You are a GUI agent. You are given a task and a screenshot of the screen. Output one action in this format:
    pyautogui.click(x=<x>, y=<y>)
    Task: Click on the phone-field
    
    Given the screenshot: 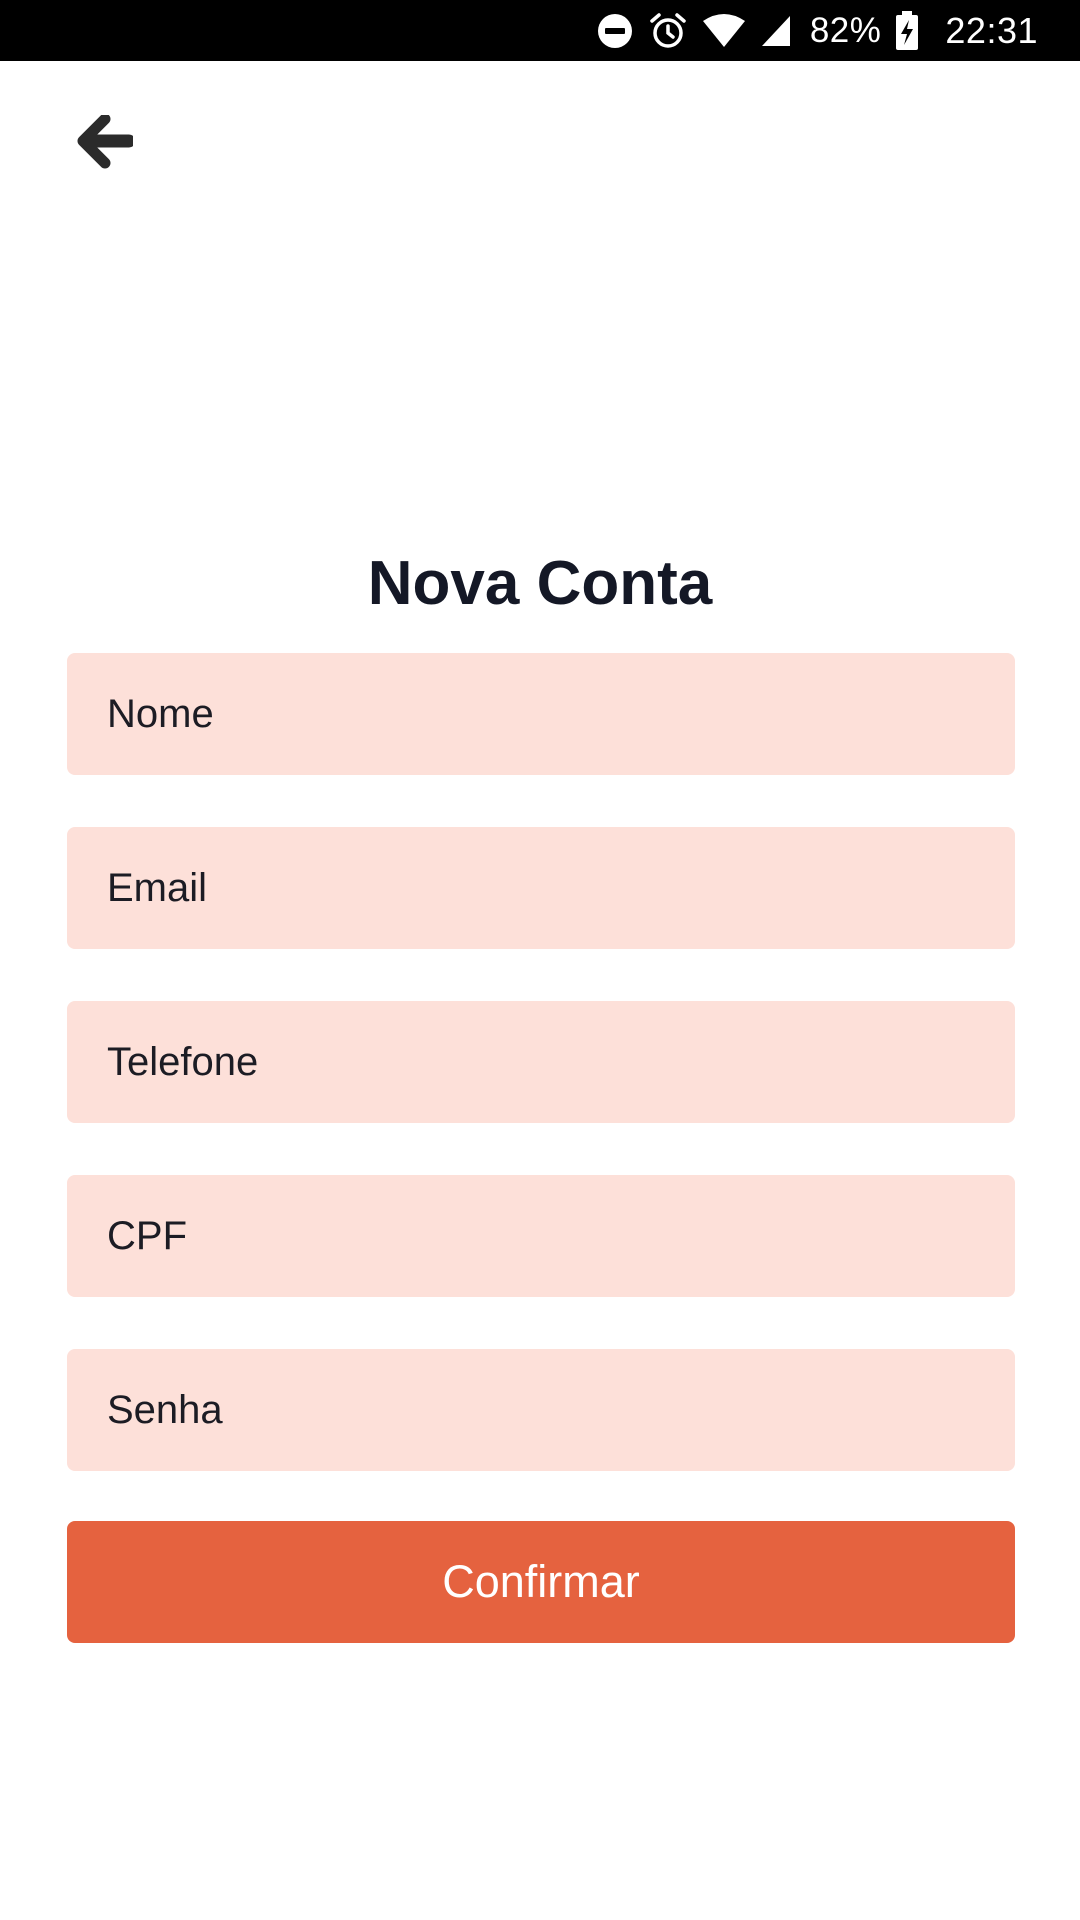 What is the action you would take?
    pyautogui.click(x=541, y=1062)
    